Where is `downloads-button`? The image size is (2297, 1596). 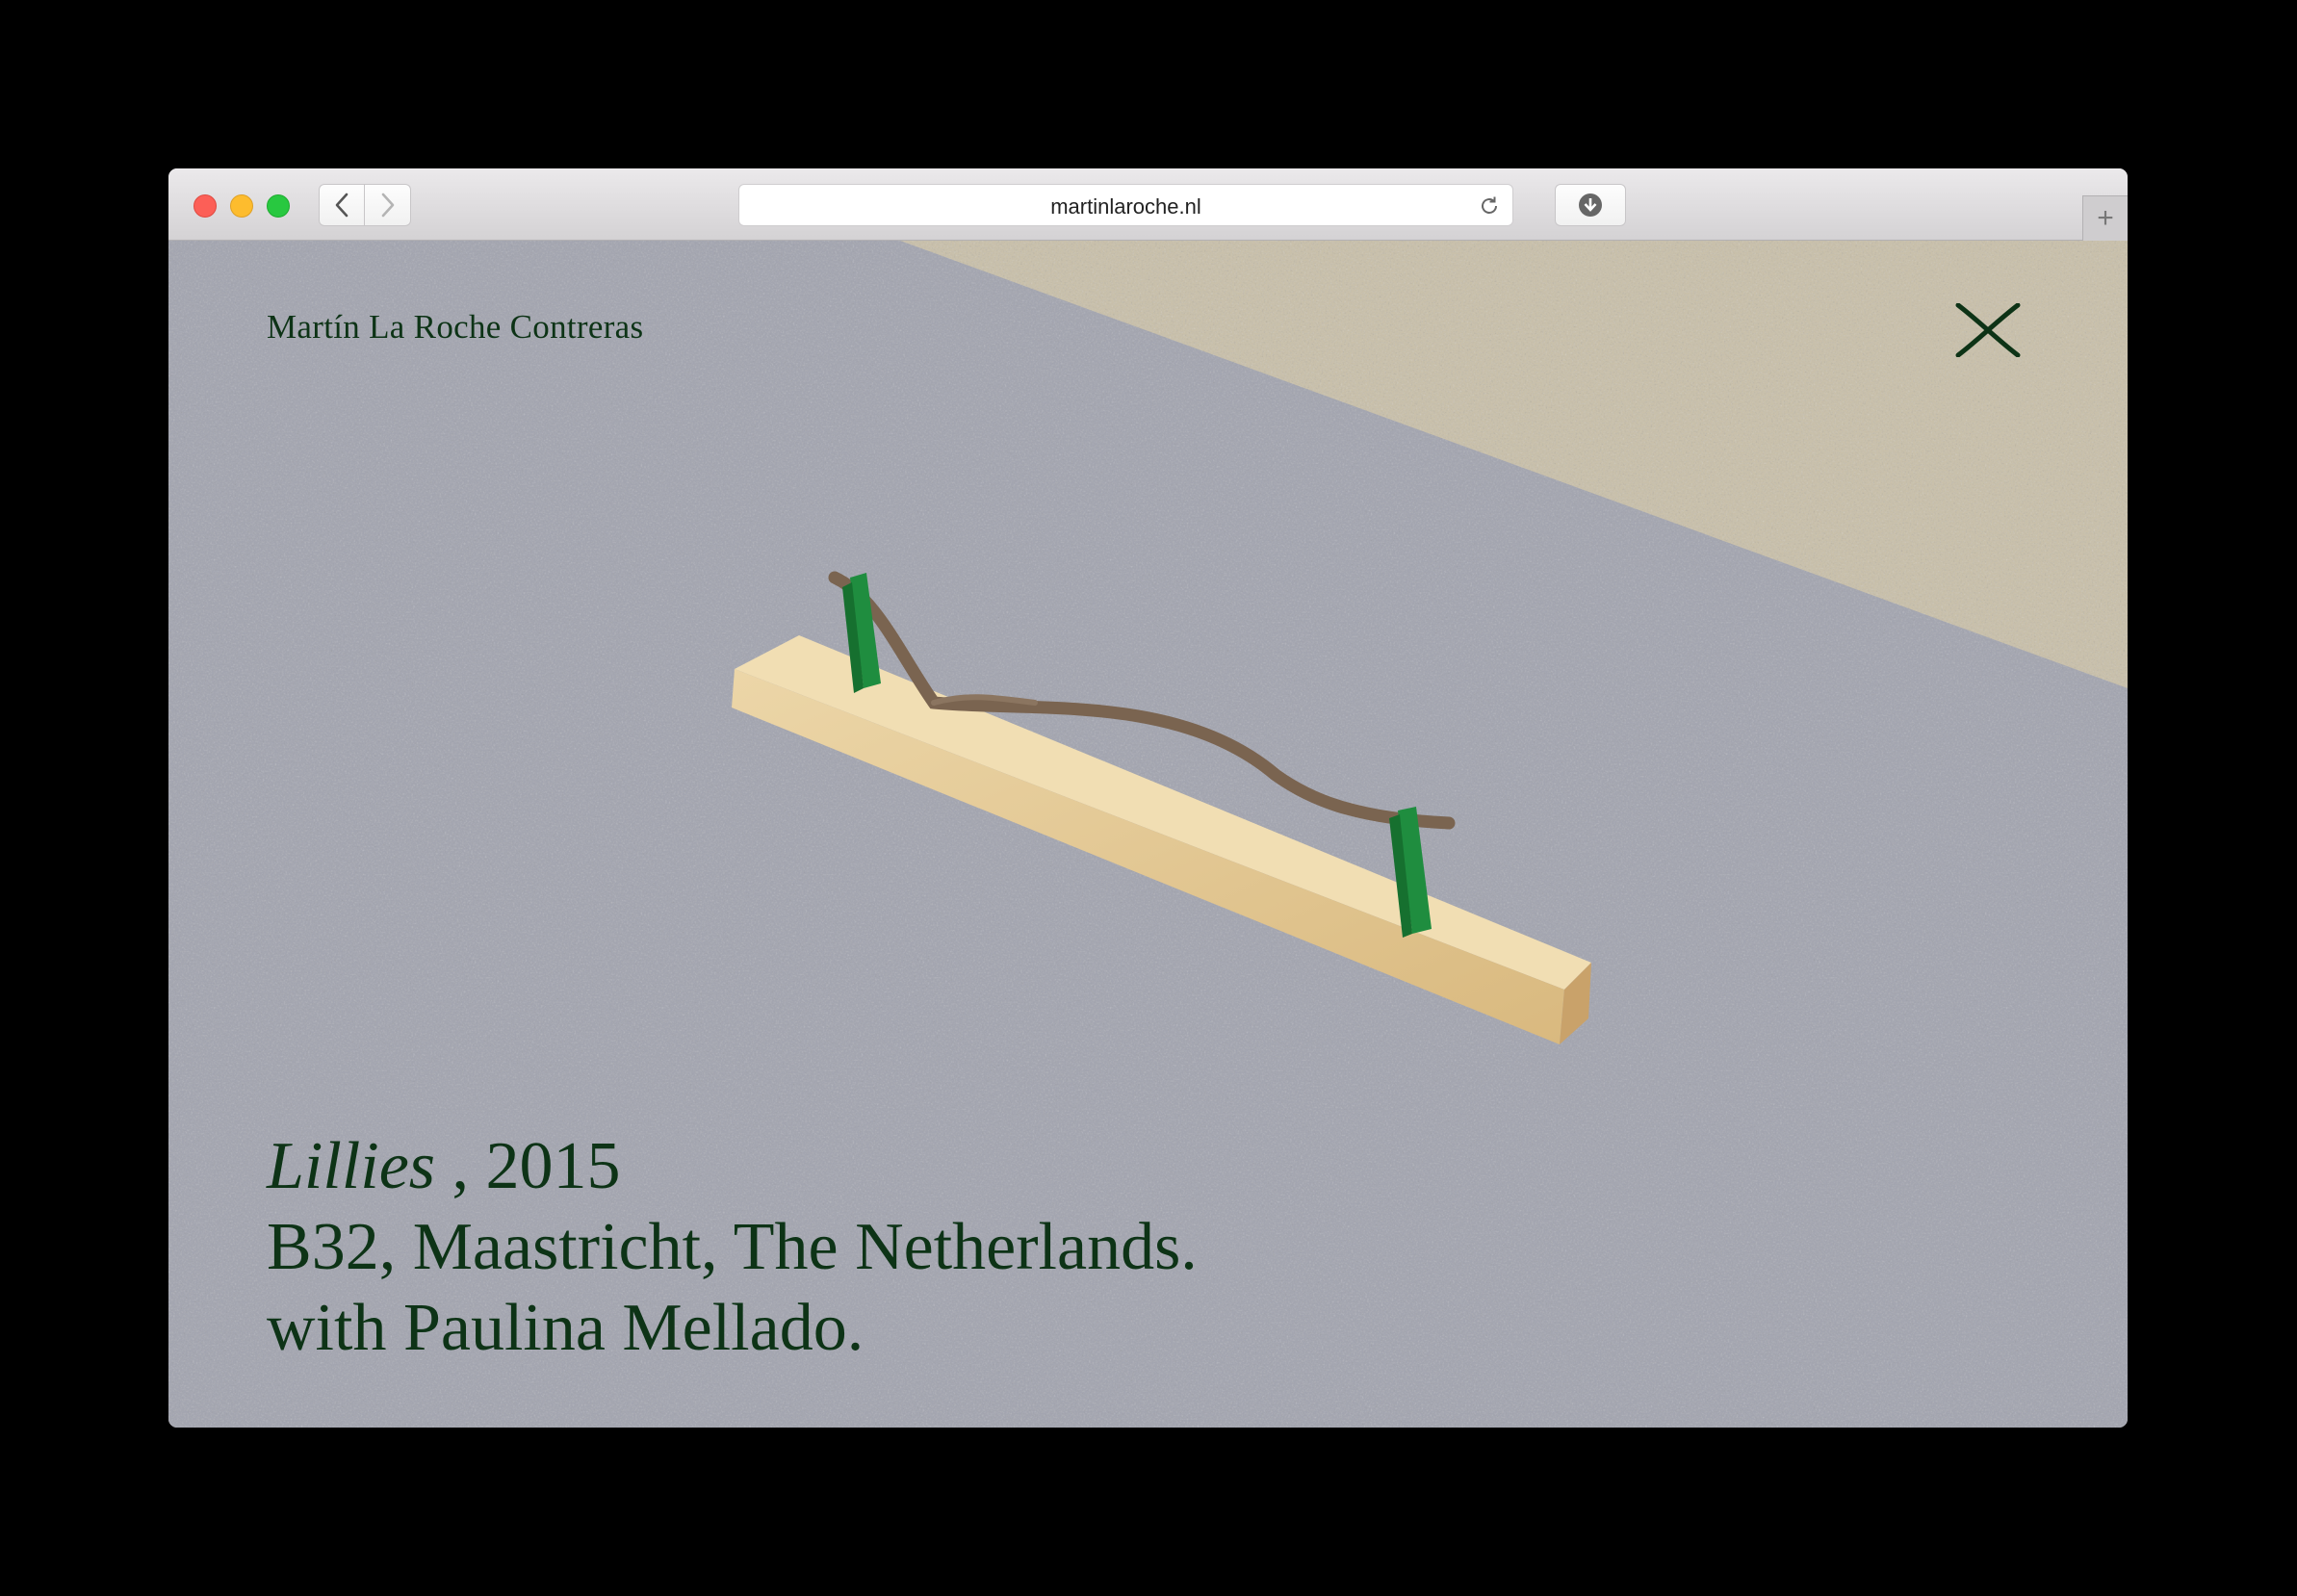 downloads-button is located at coordinates (1591, 205).